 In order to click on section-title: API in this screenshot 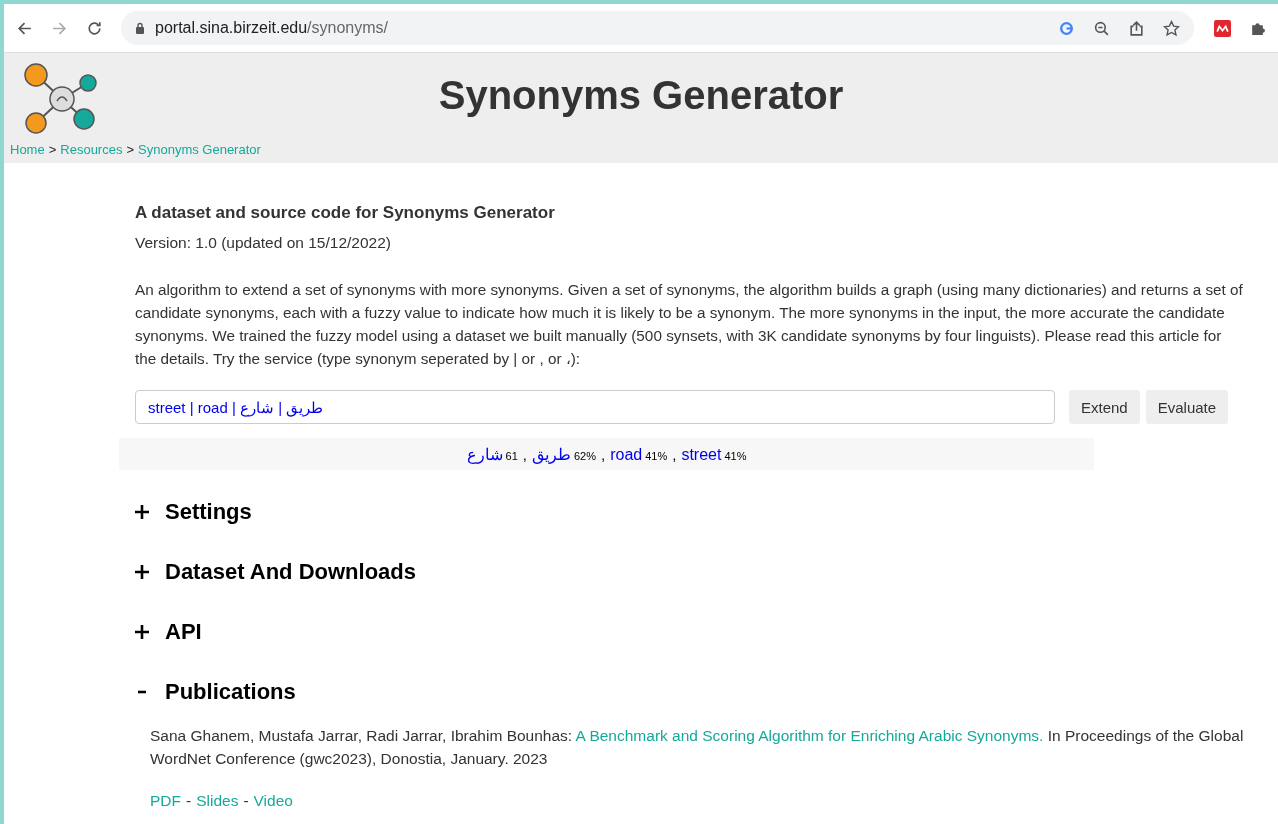, I will do `click(183, 632)`.